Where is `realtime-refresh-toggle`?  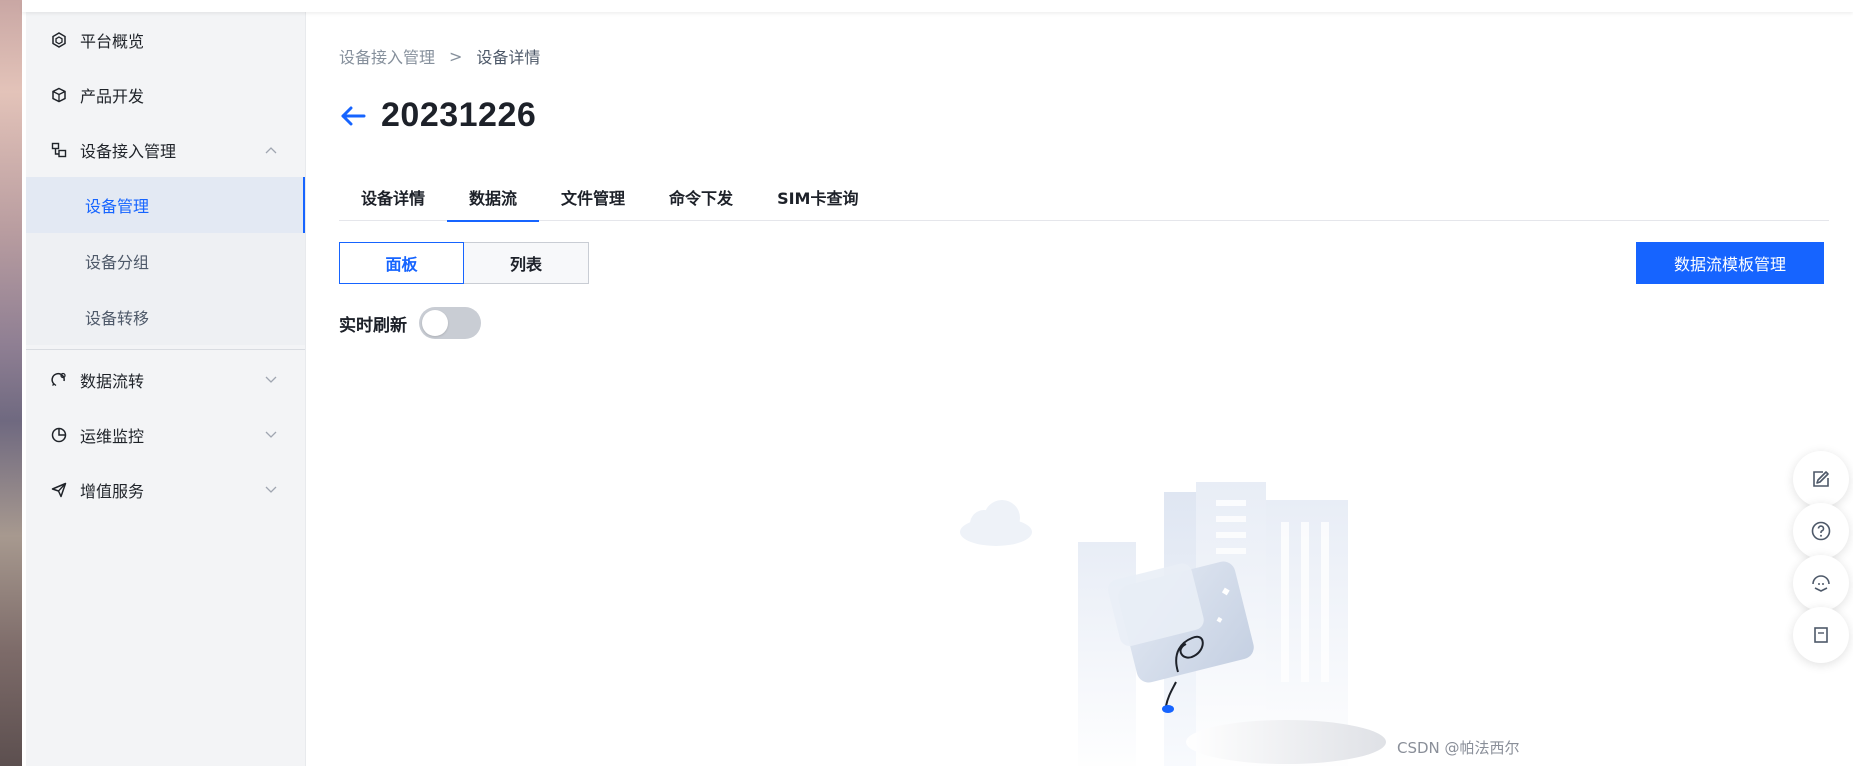 realtime-refresh-toggle is located at coordinates (450, 323).